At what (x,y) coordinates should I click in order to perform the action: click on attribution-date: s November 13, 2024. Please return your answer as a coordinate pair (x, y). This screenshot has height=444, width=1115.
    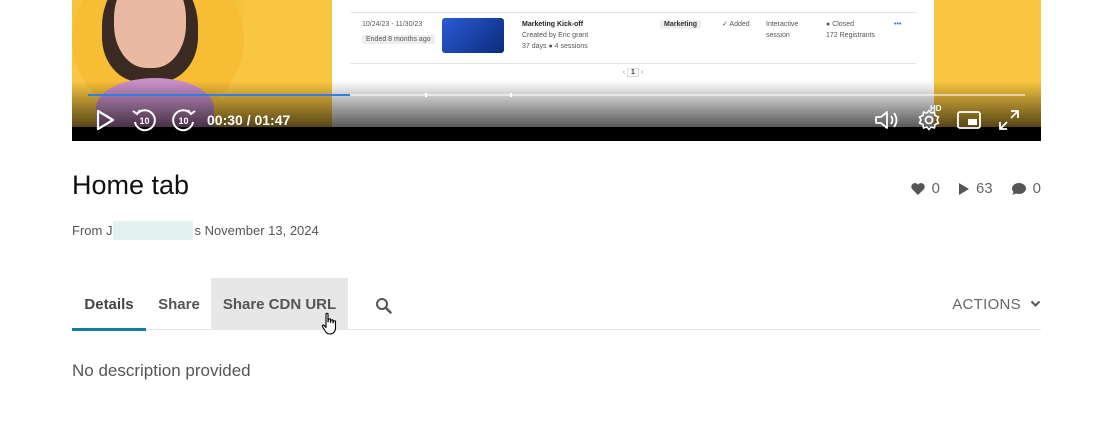
    Looking at the image, I should click on (256, 230).